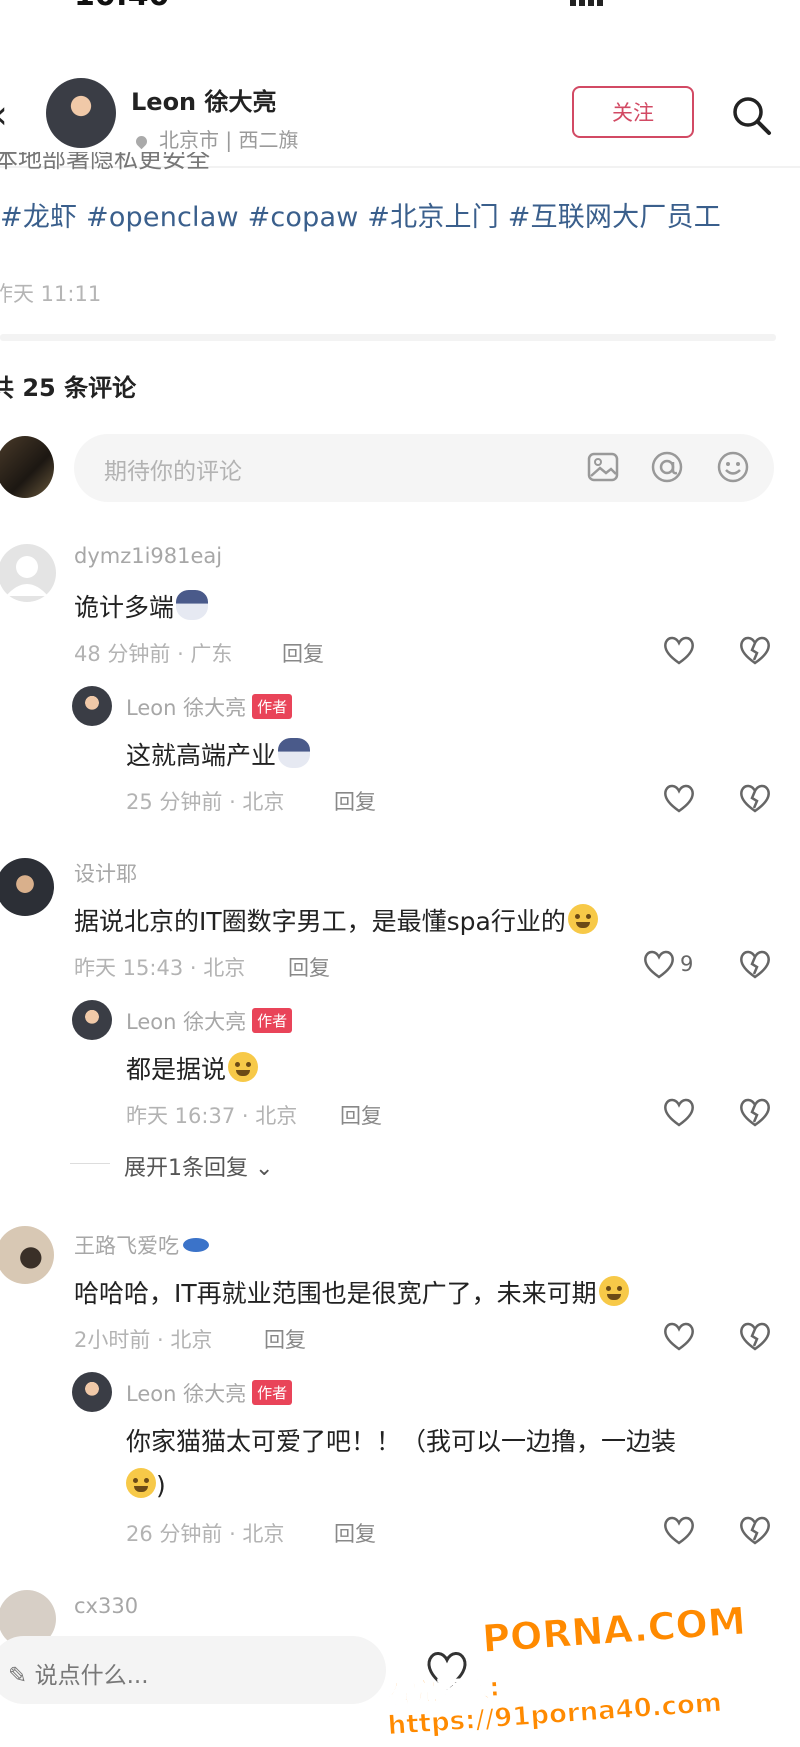 The image size is (800, 1747). What do you see at coordinates (204, 99) in the screenshot?
I see `author-name: Leon 徐大亮` at bounding box center [204, 99].